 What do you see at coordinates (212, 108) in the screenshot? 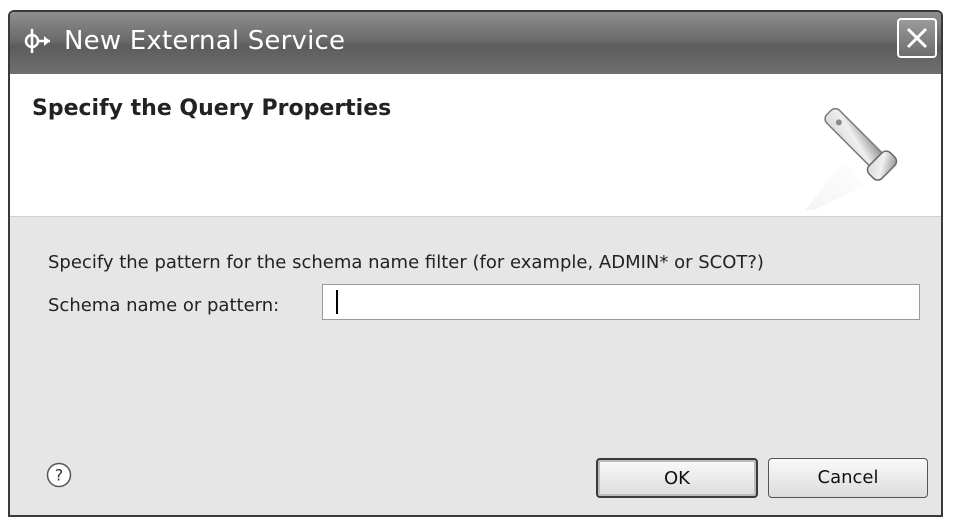
I see `page-title: Specify the Query Properties` at bounding box center [212, 108].